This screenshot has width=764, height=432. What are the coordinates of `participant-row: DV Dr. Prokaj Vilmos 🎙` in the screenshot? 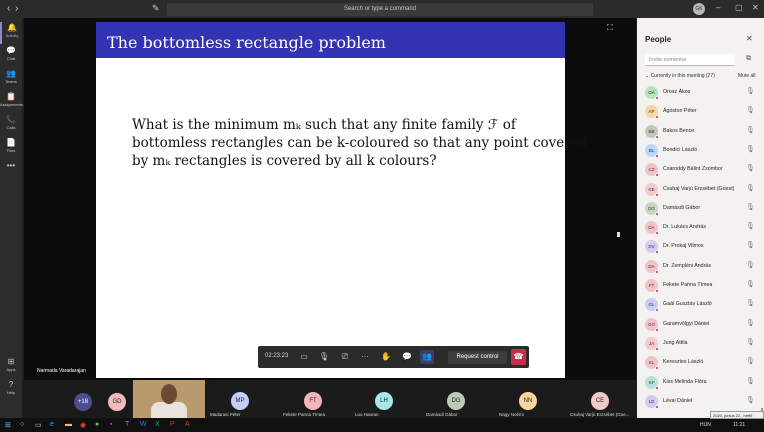 It's located at (700, 247).